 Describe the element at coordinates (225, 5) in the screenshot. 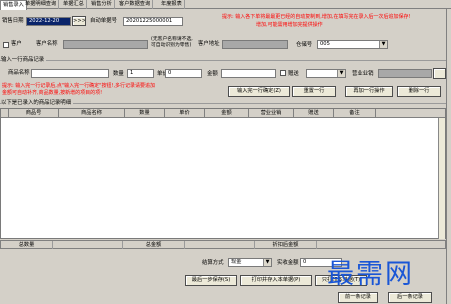

I see `tab-bar: 销售录入 单据明细查询 单据汇总 销售分析 客户数据查询 年度报表` at that location.